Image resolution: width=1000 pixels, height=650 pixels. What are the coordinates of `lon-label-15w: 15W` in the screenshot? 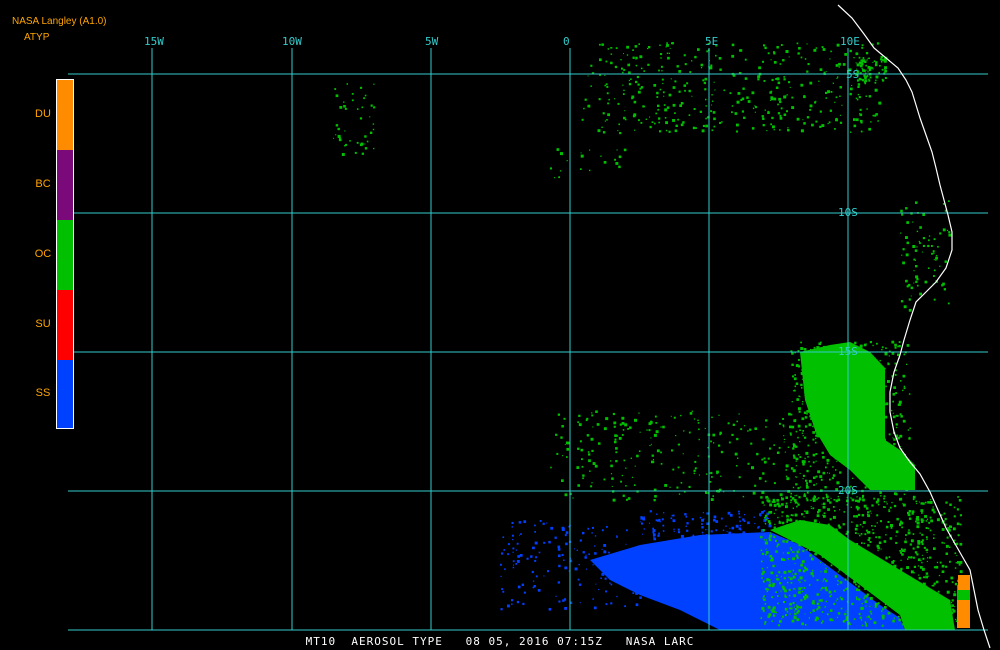 It's located at (154, 41).